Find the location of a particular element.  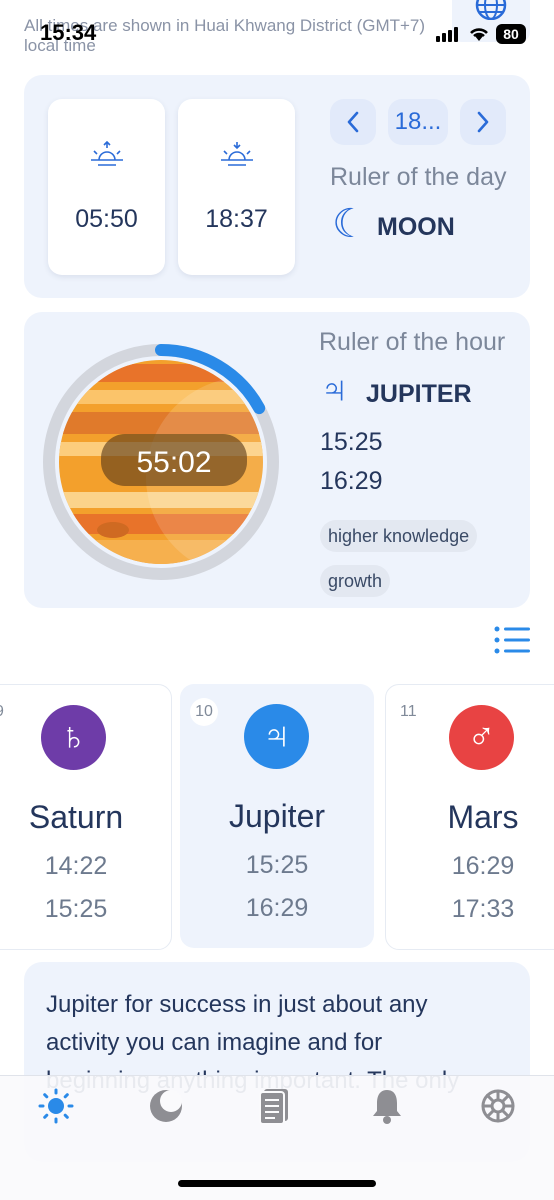

countdown-timer: 55:02 is located at coordinates (174, 462).